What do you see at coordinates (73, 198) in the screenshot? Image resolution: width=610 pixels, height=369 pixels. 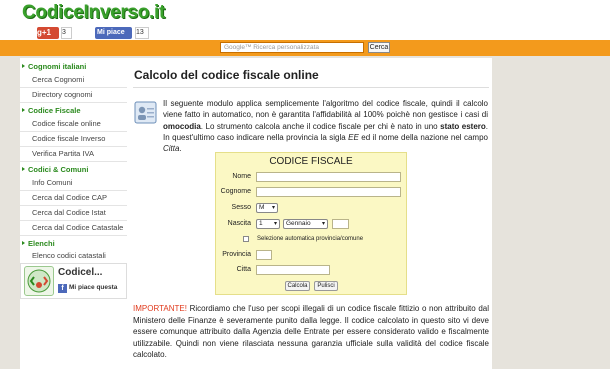 I see `sidebar-item-cerca-cap: Cerca dal Codice CAP` at bounding box center [73, 198].